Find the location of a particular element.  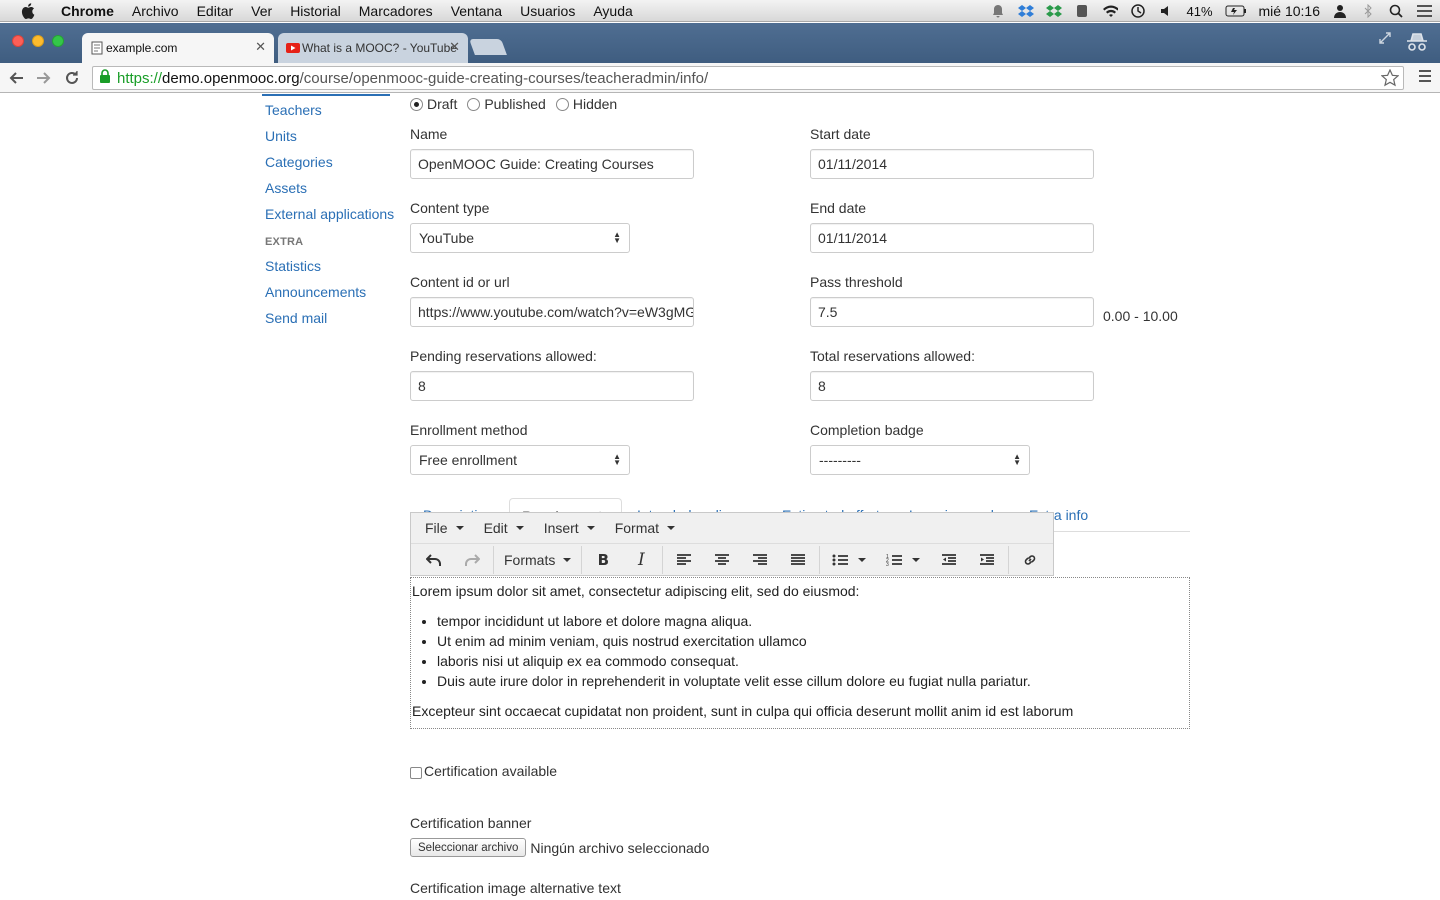

numbered-list-icon: 123 is located at coordinates (903, 560).